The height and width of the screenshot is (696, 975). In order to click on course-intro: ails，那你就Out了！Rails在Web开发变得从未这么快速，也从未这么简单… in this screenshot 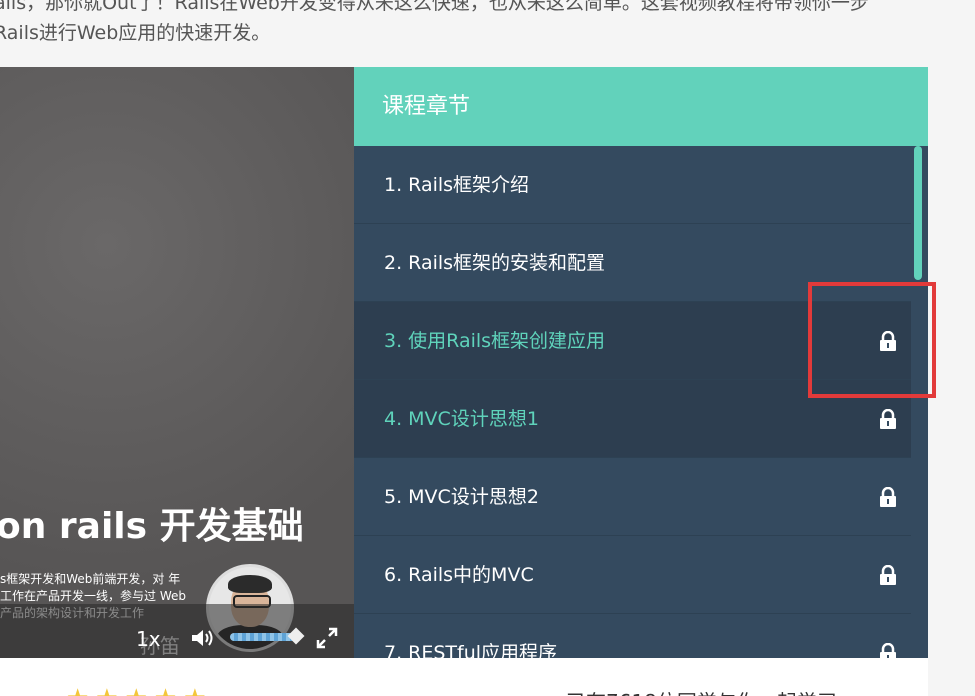, I will do `click(487, 24)`.